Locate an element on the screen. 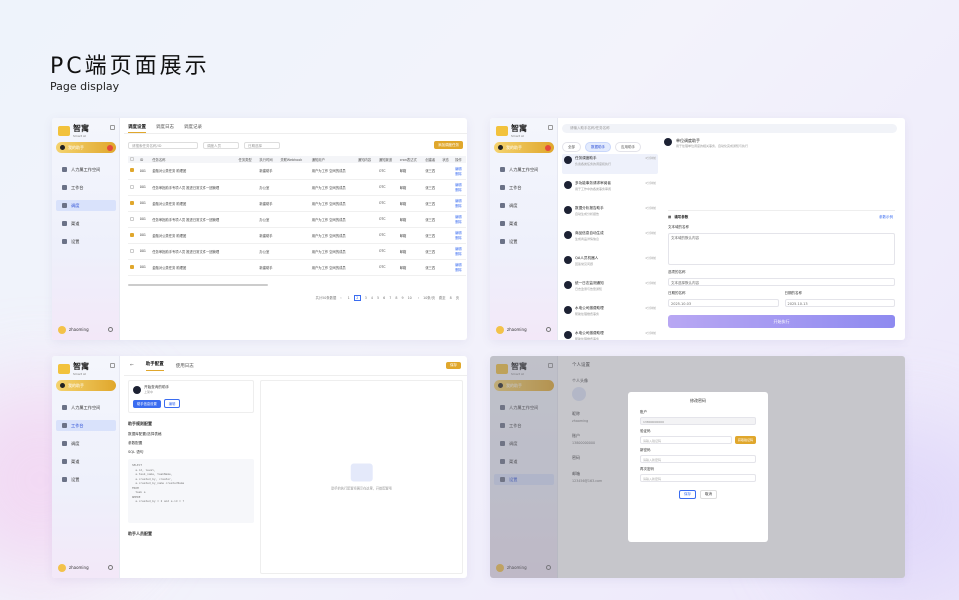  horizontal-scrollbar is located at coordinates (198, 285).